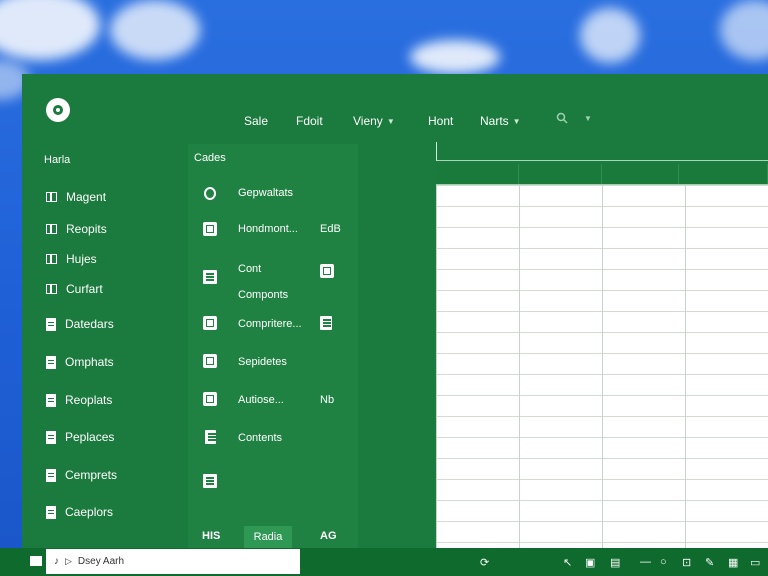  What do you see at coordinates (101, 561) in the screenshot?
I see `search-text: Dsey Aarh` at bounding box center [101, 561].